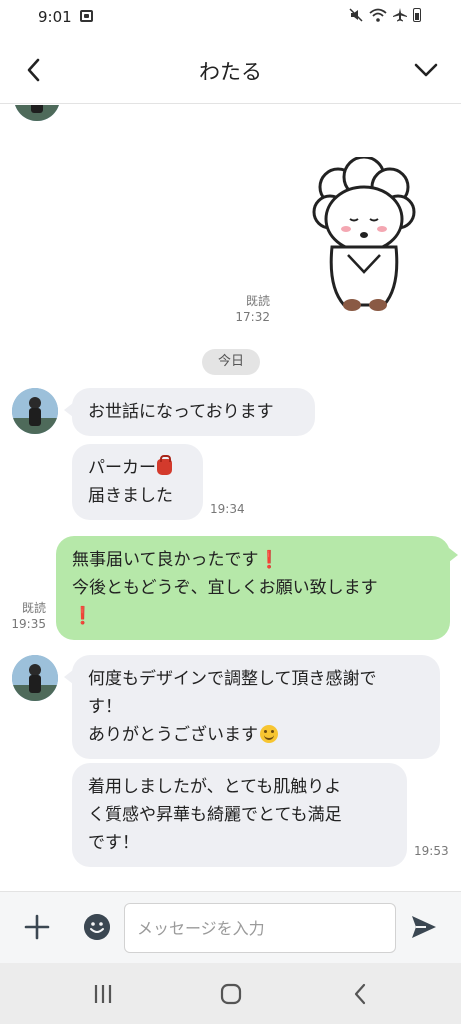 The width and height of the screenshot is (461, 1024). What do you see at coordinates (37, 927) in the screenshot?
I see `plus-icon` at bounding box center [37, 927].